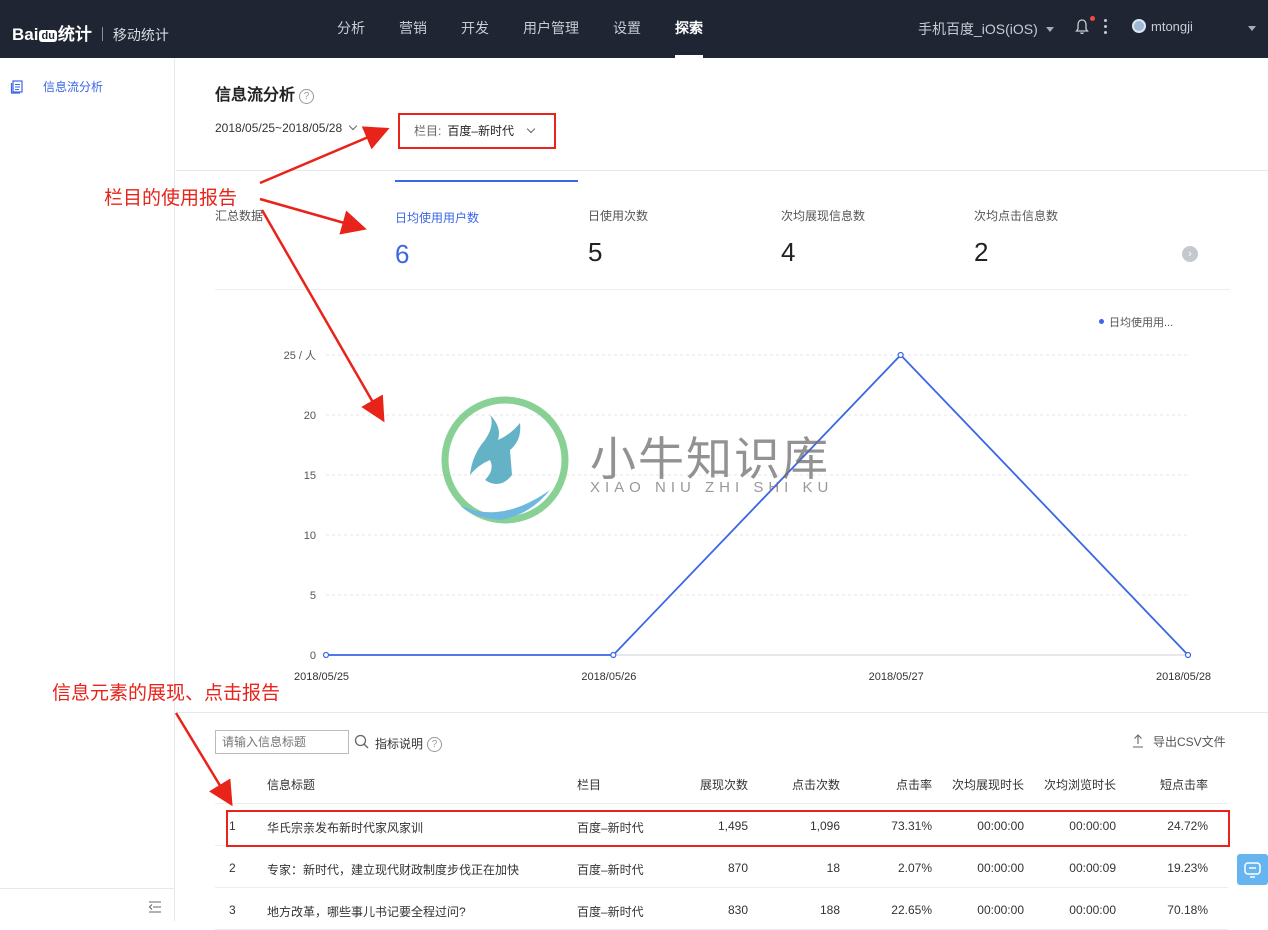 This screenshot has width=1268, height=930. I want to click on feedback-button, so click(1252, 869).